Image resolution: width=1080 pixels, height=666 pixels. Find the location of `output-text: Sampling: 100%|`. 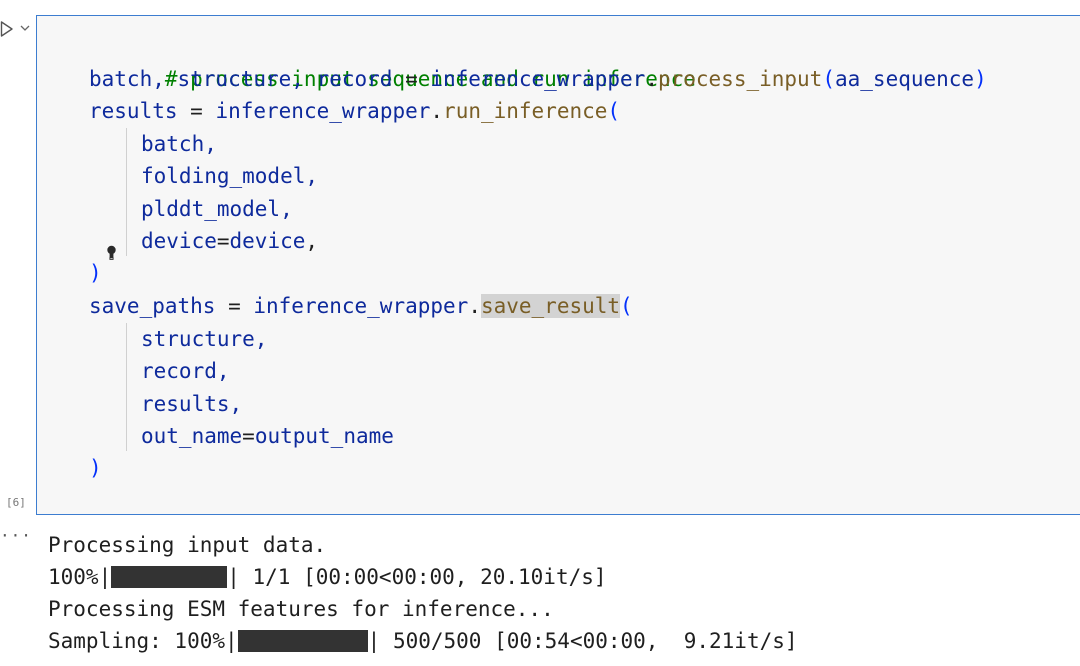

output-text: Sampling: 100%| is located at coordinates (143, 641).